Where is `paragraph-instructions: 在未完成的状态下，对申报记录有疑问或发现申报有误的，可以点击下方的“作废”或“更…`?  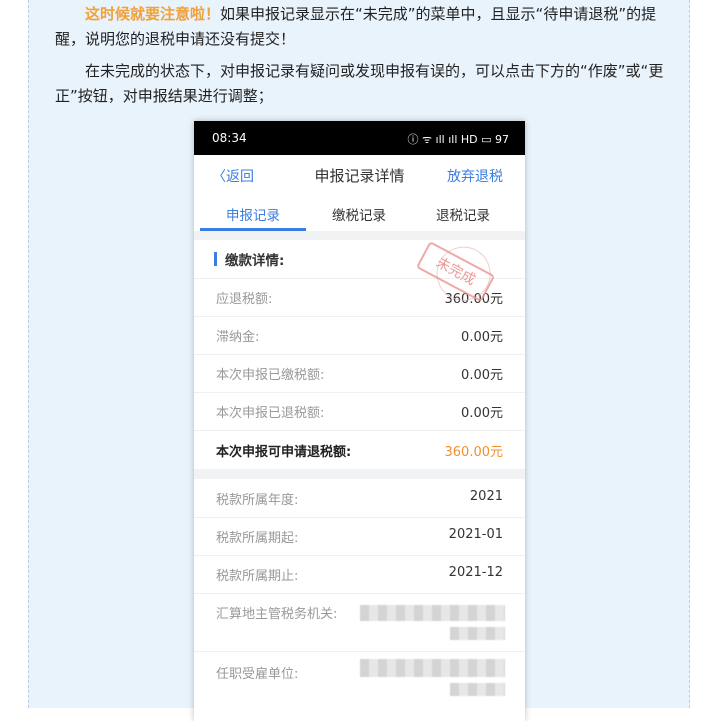 paragraph-instructions: 在未完成的状态下，对申报记录有疑问或发现申报有误的，可以点击下方的“作废”或“更… is located at coordinates (359, 83).